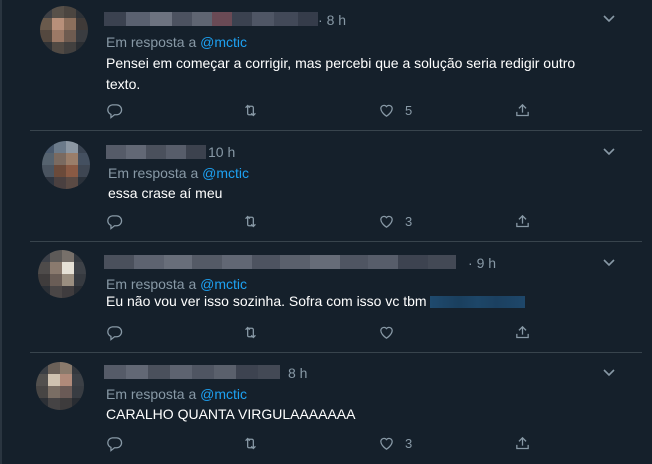 Image resolution: width=652 pixels, height=464 pixels. What do you see at coordinates (326, 334) in the screenshot?
I see `tweet-actions` at bounding box center [326, 334].